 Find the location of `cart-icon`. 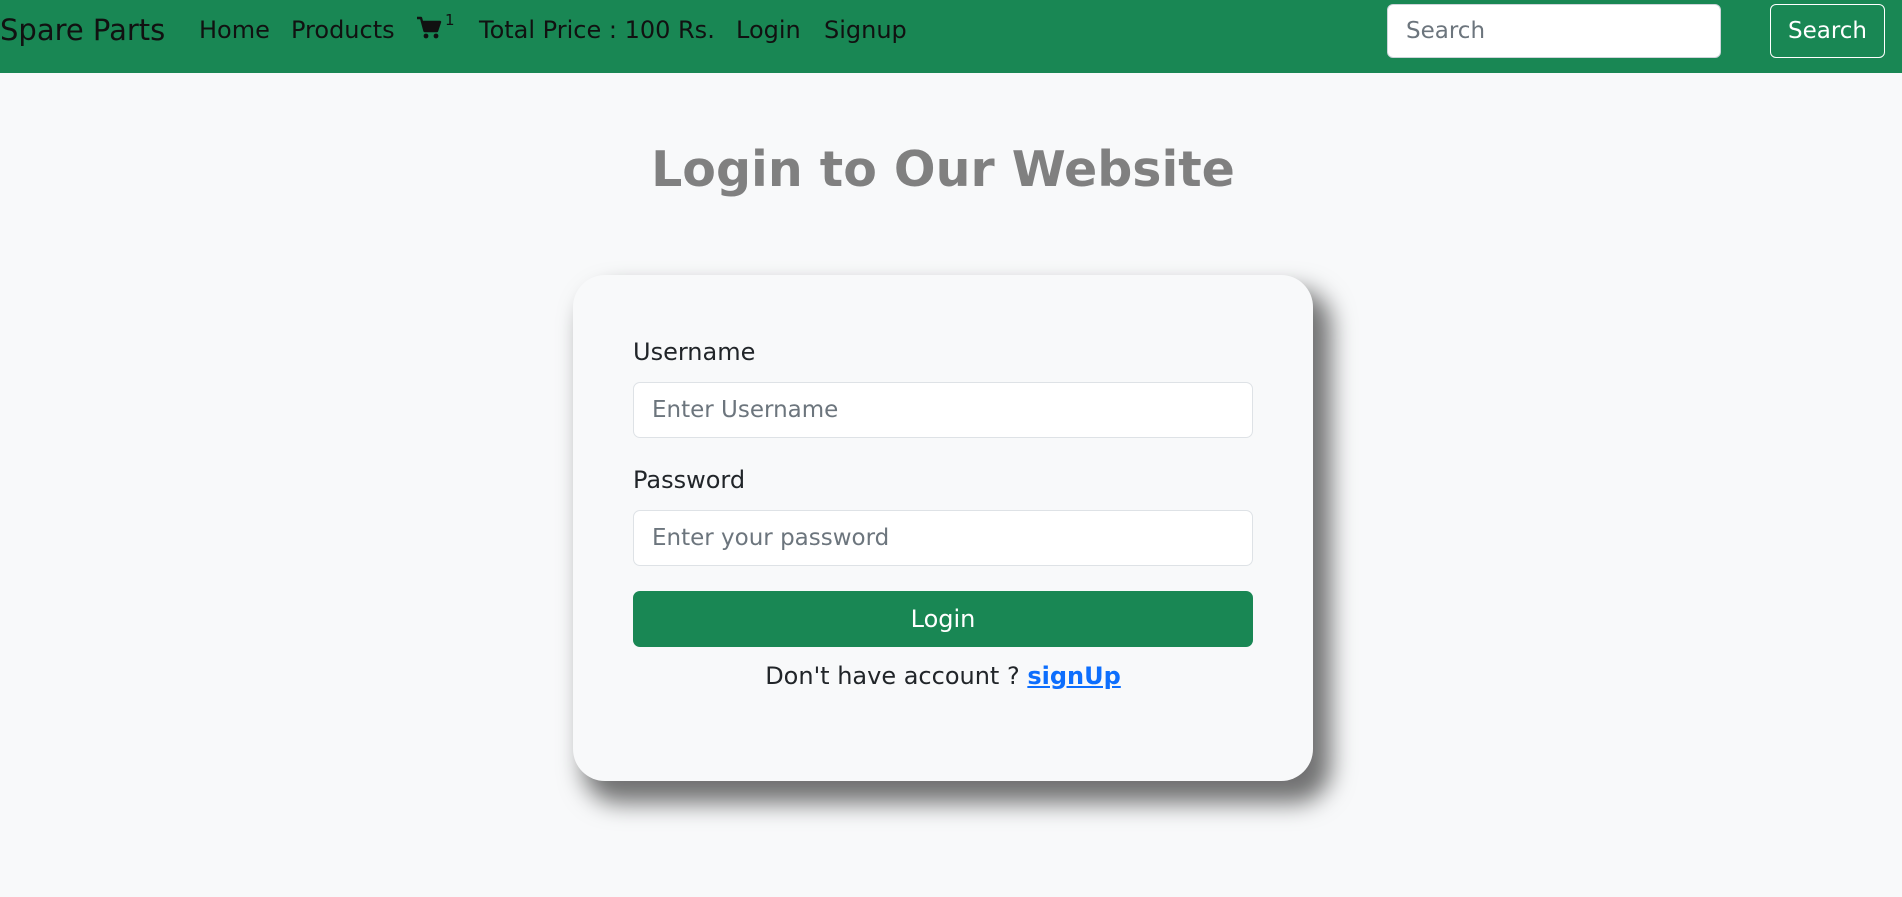

cart-icon is located at coordinates (429, 27).